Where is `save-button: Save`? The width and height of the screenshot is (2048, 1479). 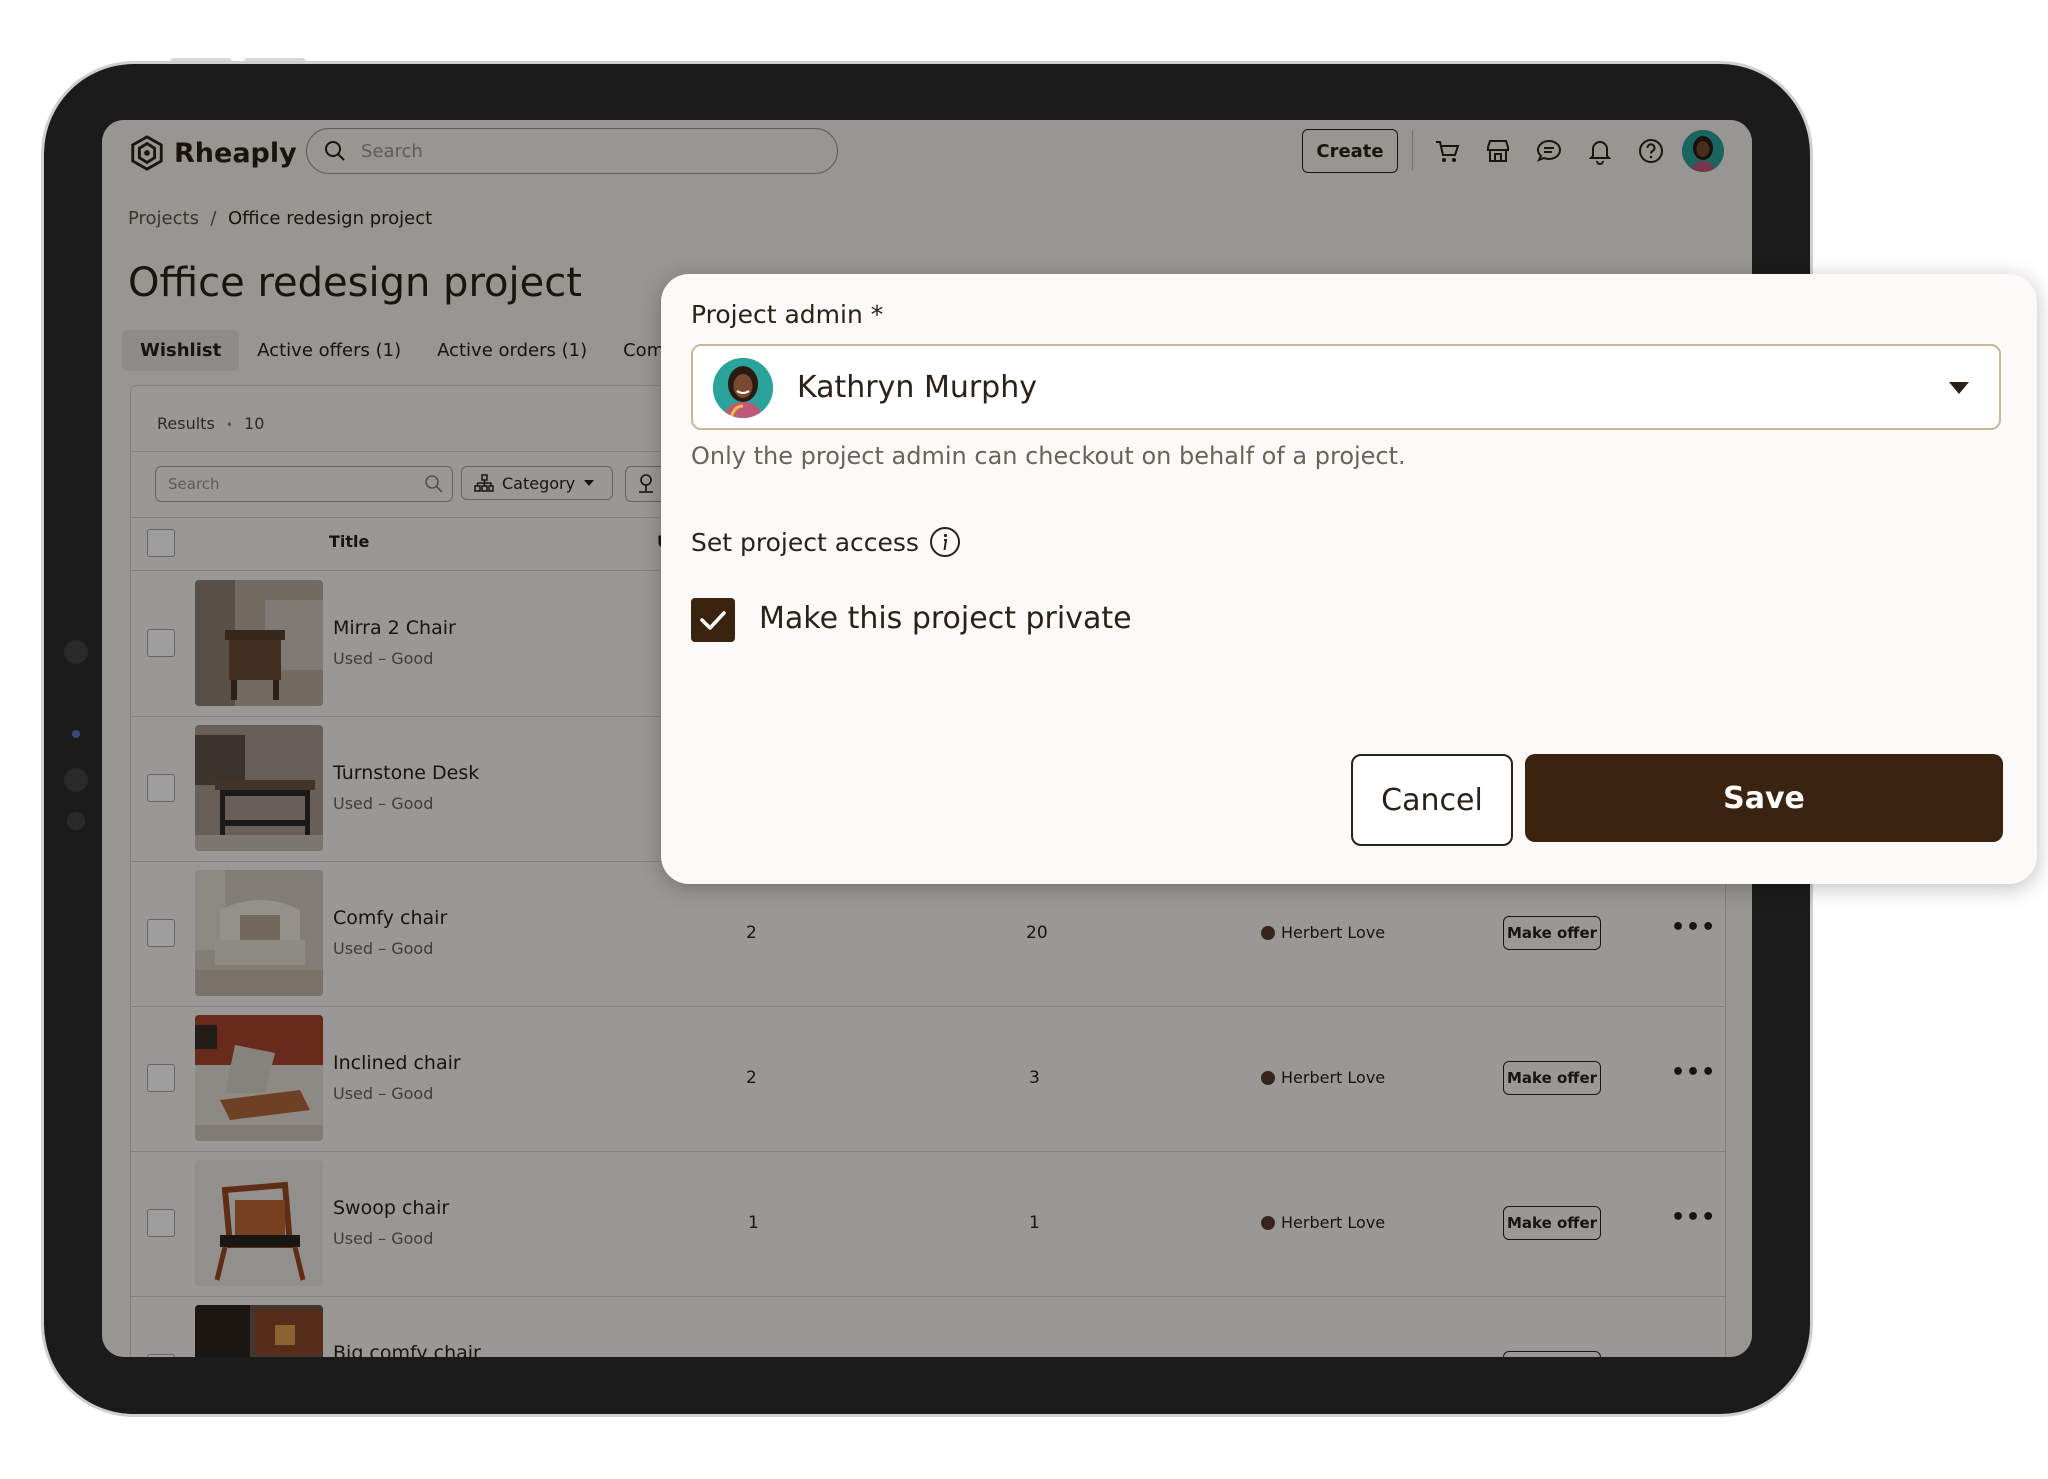
save-button: Save is located at coordinates (1764, 798).